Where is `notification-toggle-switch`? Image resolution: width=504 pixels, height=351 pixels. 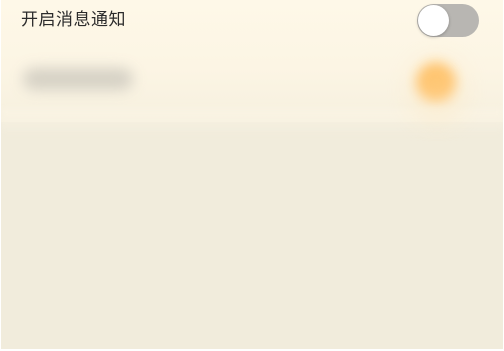
notification-toggle-switch is located at coordinates (448, 20).